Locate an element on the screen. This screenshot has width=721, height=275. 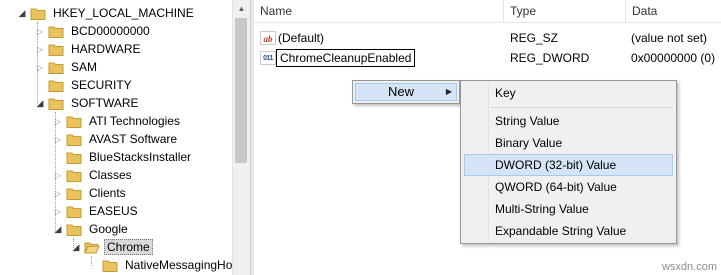
menu-item-dword-value: DWORD (32-bit) Value is located at coordinates (568, 165).